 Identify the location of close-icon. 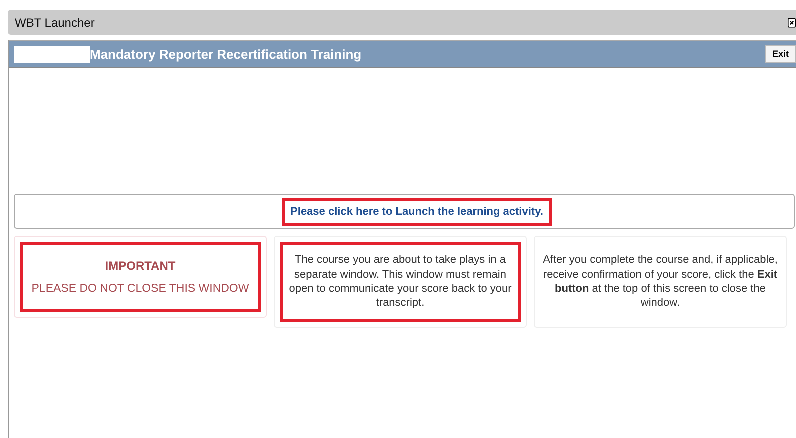
(792, 22).